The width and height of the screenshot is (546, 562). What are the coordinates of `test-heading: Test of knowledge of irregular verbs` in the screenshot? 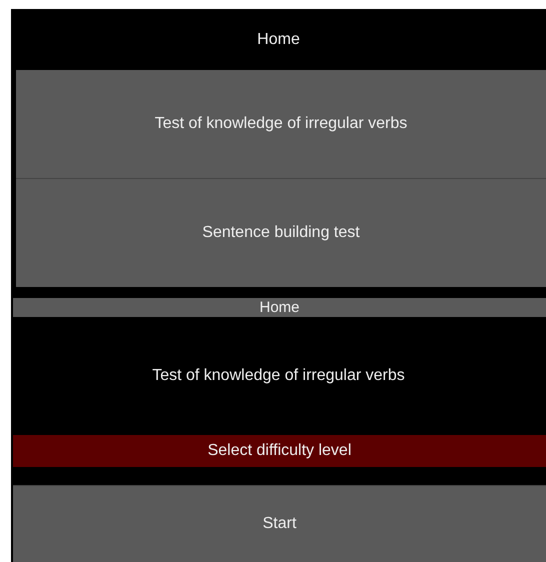 It's located at (278, 376).